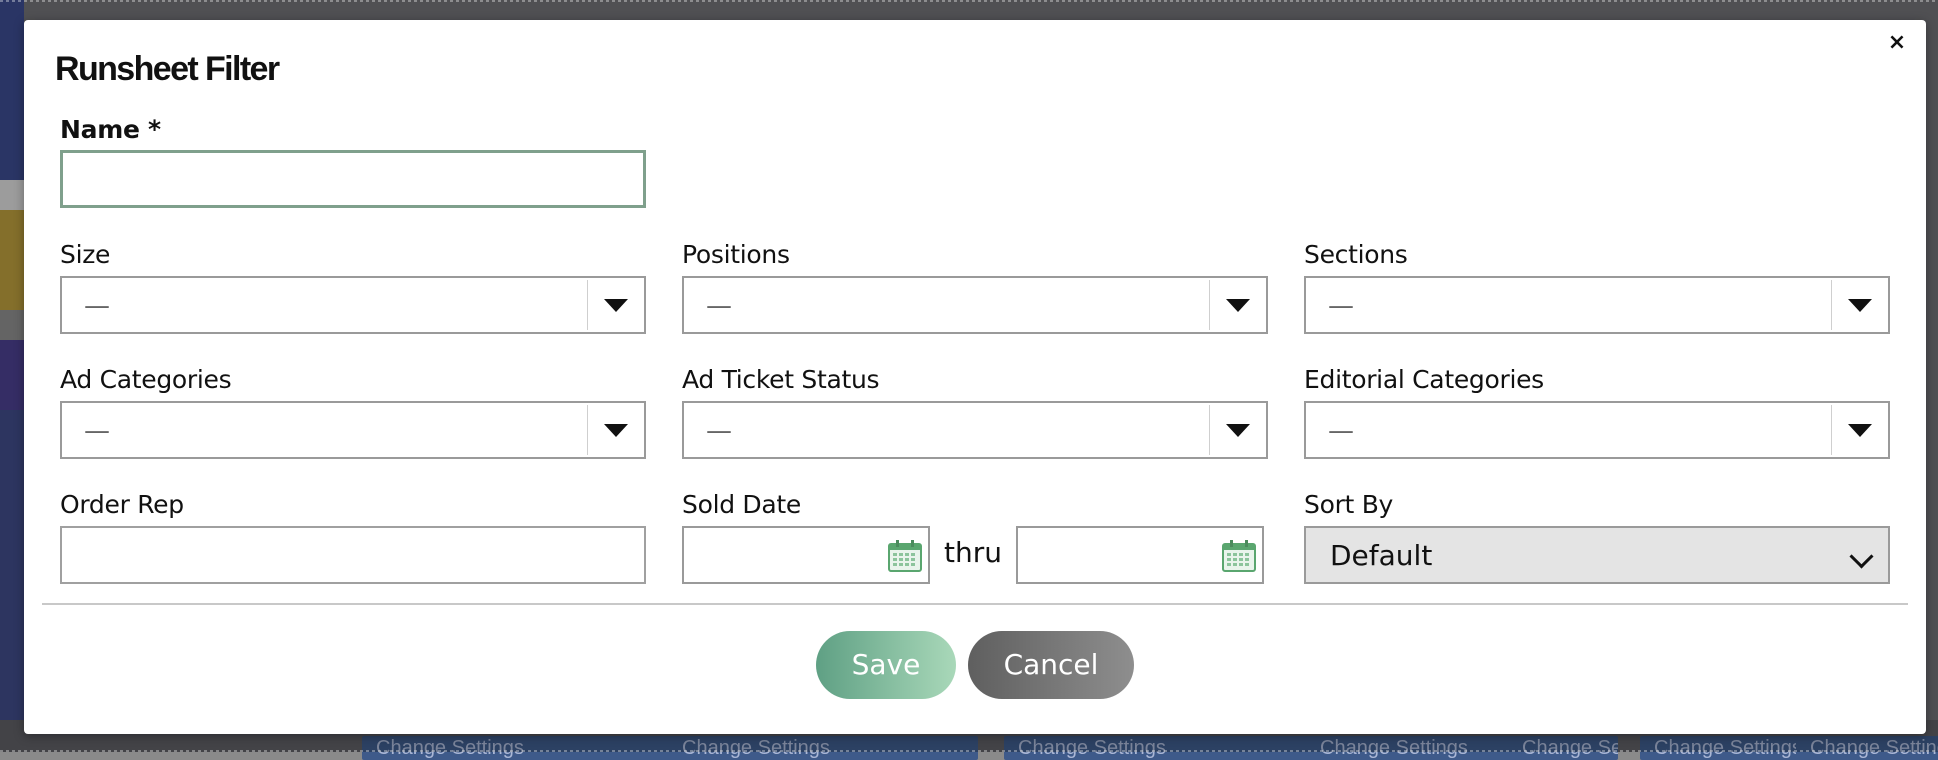  I want to click on chevron-down-icon, so click(1861, 556).